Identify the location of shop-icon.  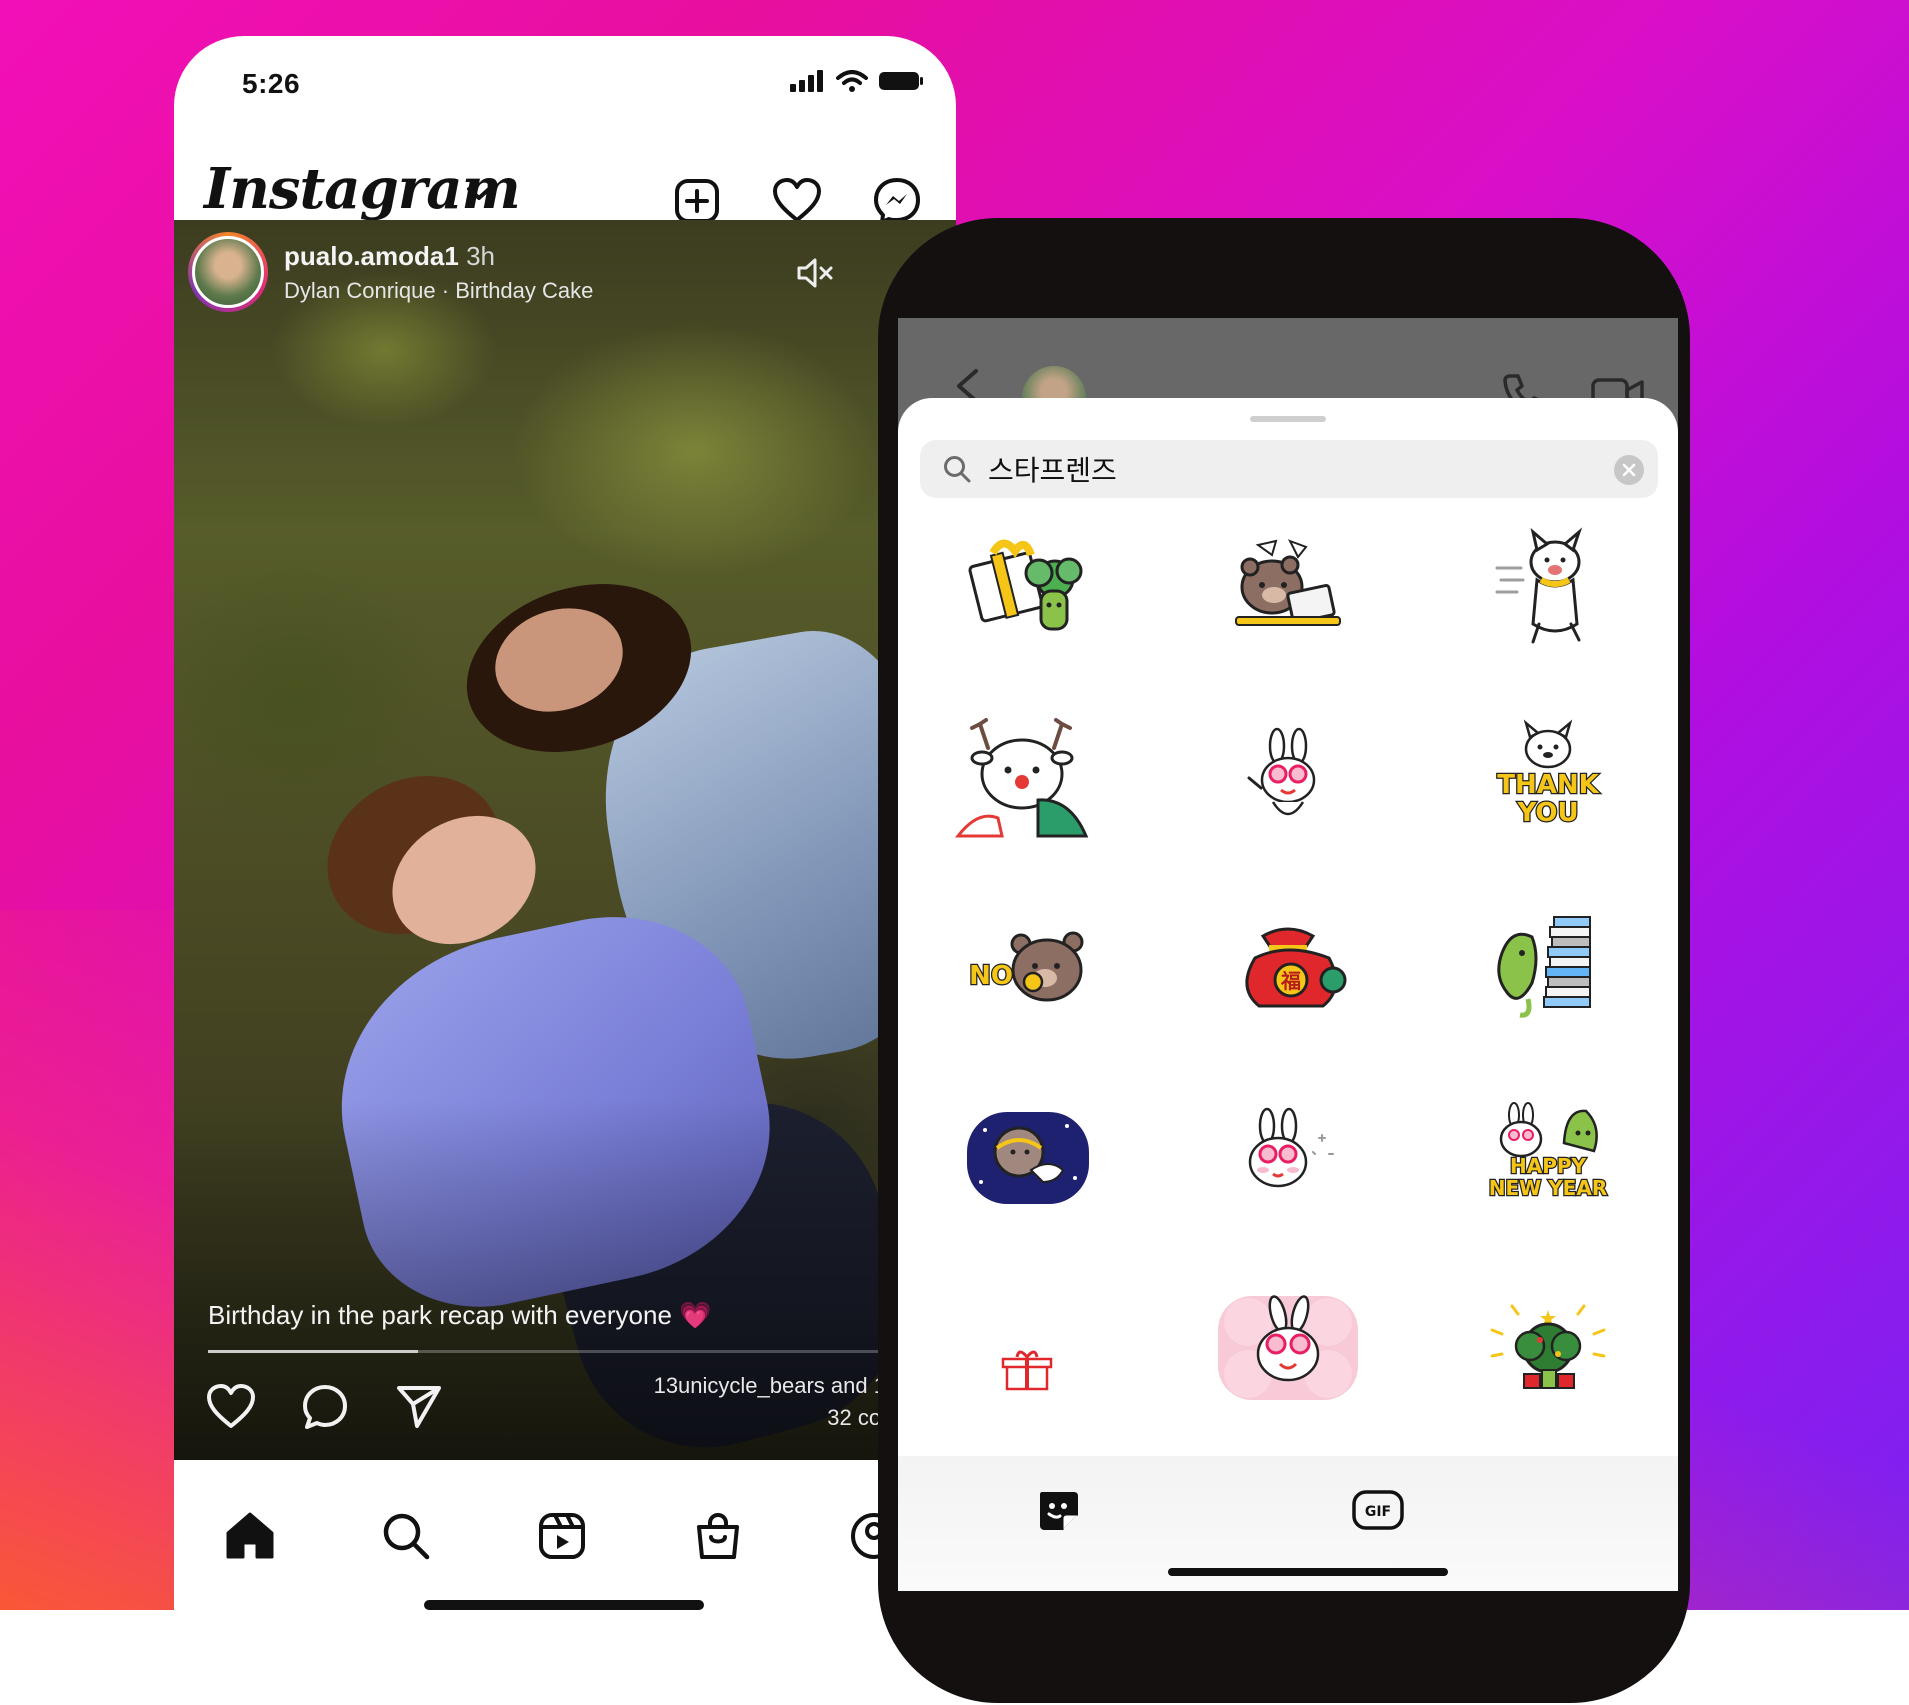
(718, 1535).